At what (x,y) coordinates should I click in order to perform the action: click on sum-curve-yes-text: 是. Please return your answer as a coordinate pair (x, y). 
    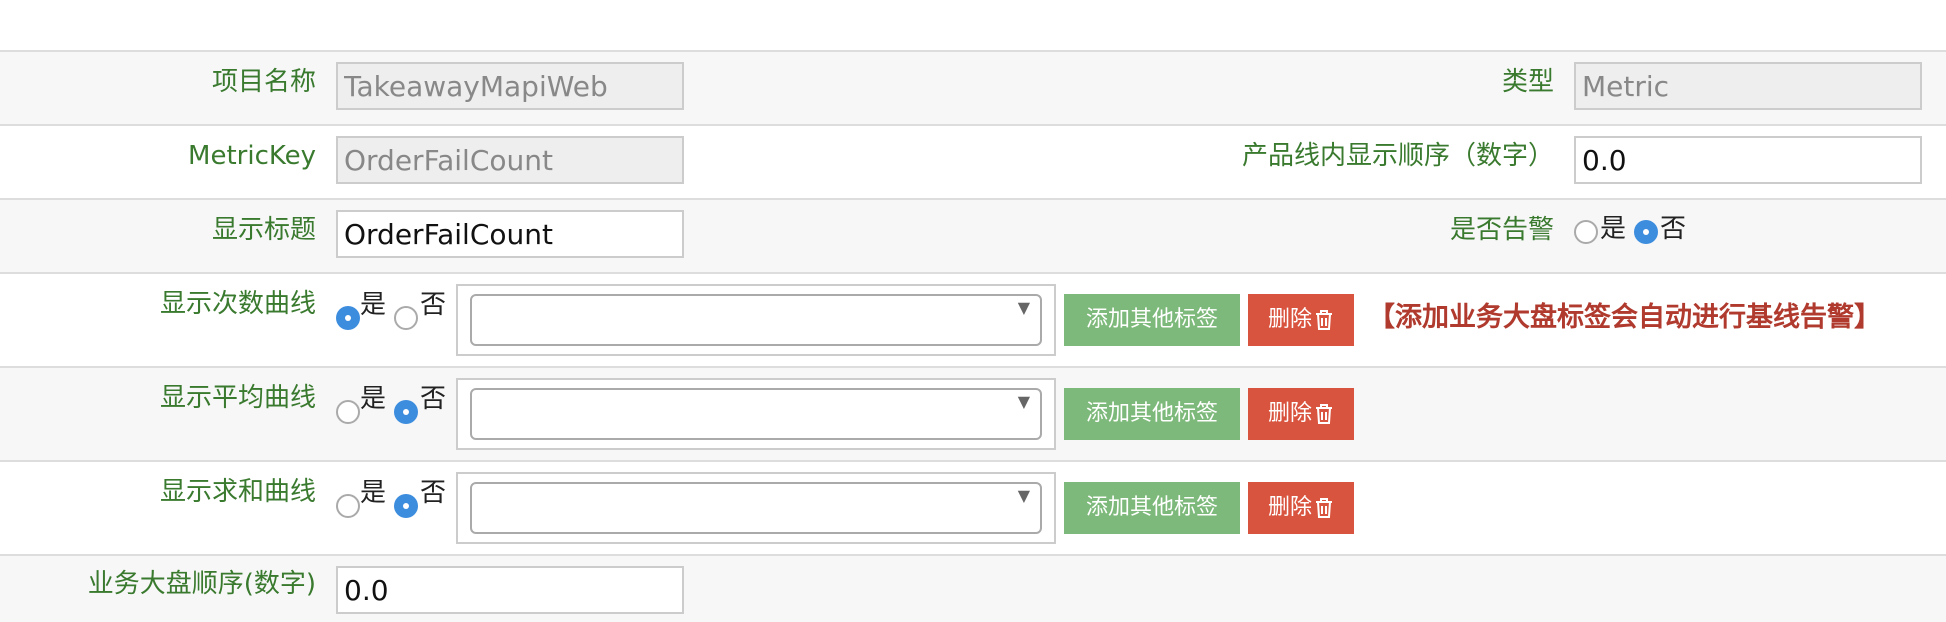
    Looking at the image, I should click on (373, 493).